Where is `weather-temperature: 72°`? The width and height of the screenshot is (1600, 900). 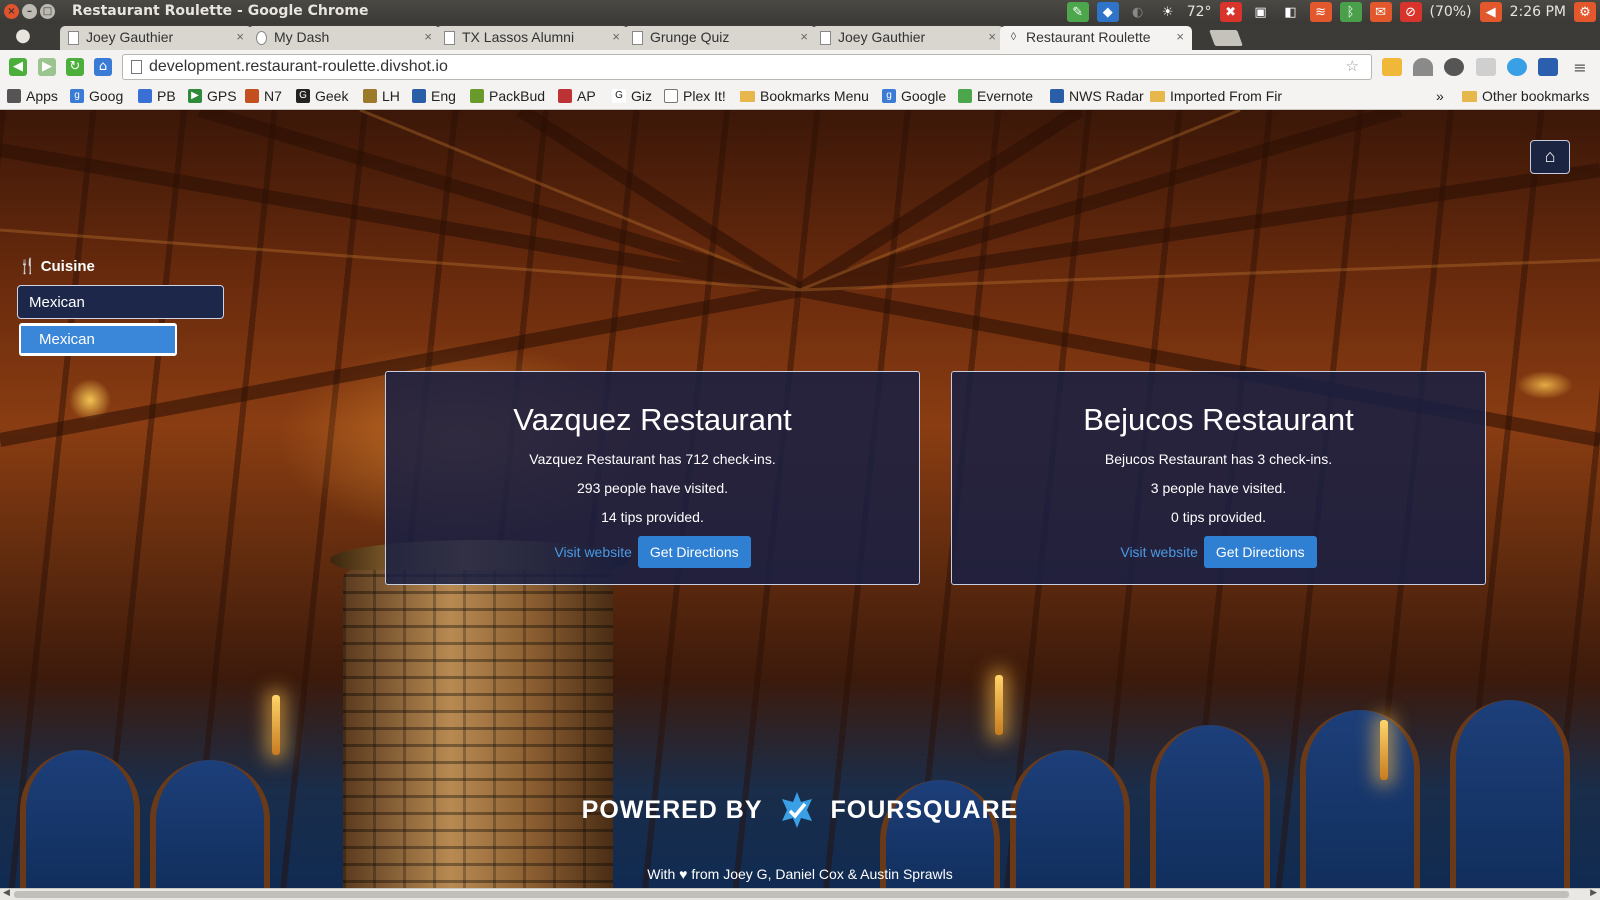
weather-temperature: 72° is located at coordinates (1199, 12).